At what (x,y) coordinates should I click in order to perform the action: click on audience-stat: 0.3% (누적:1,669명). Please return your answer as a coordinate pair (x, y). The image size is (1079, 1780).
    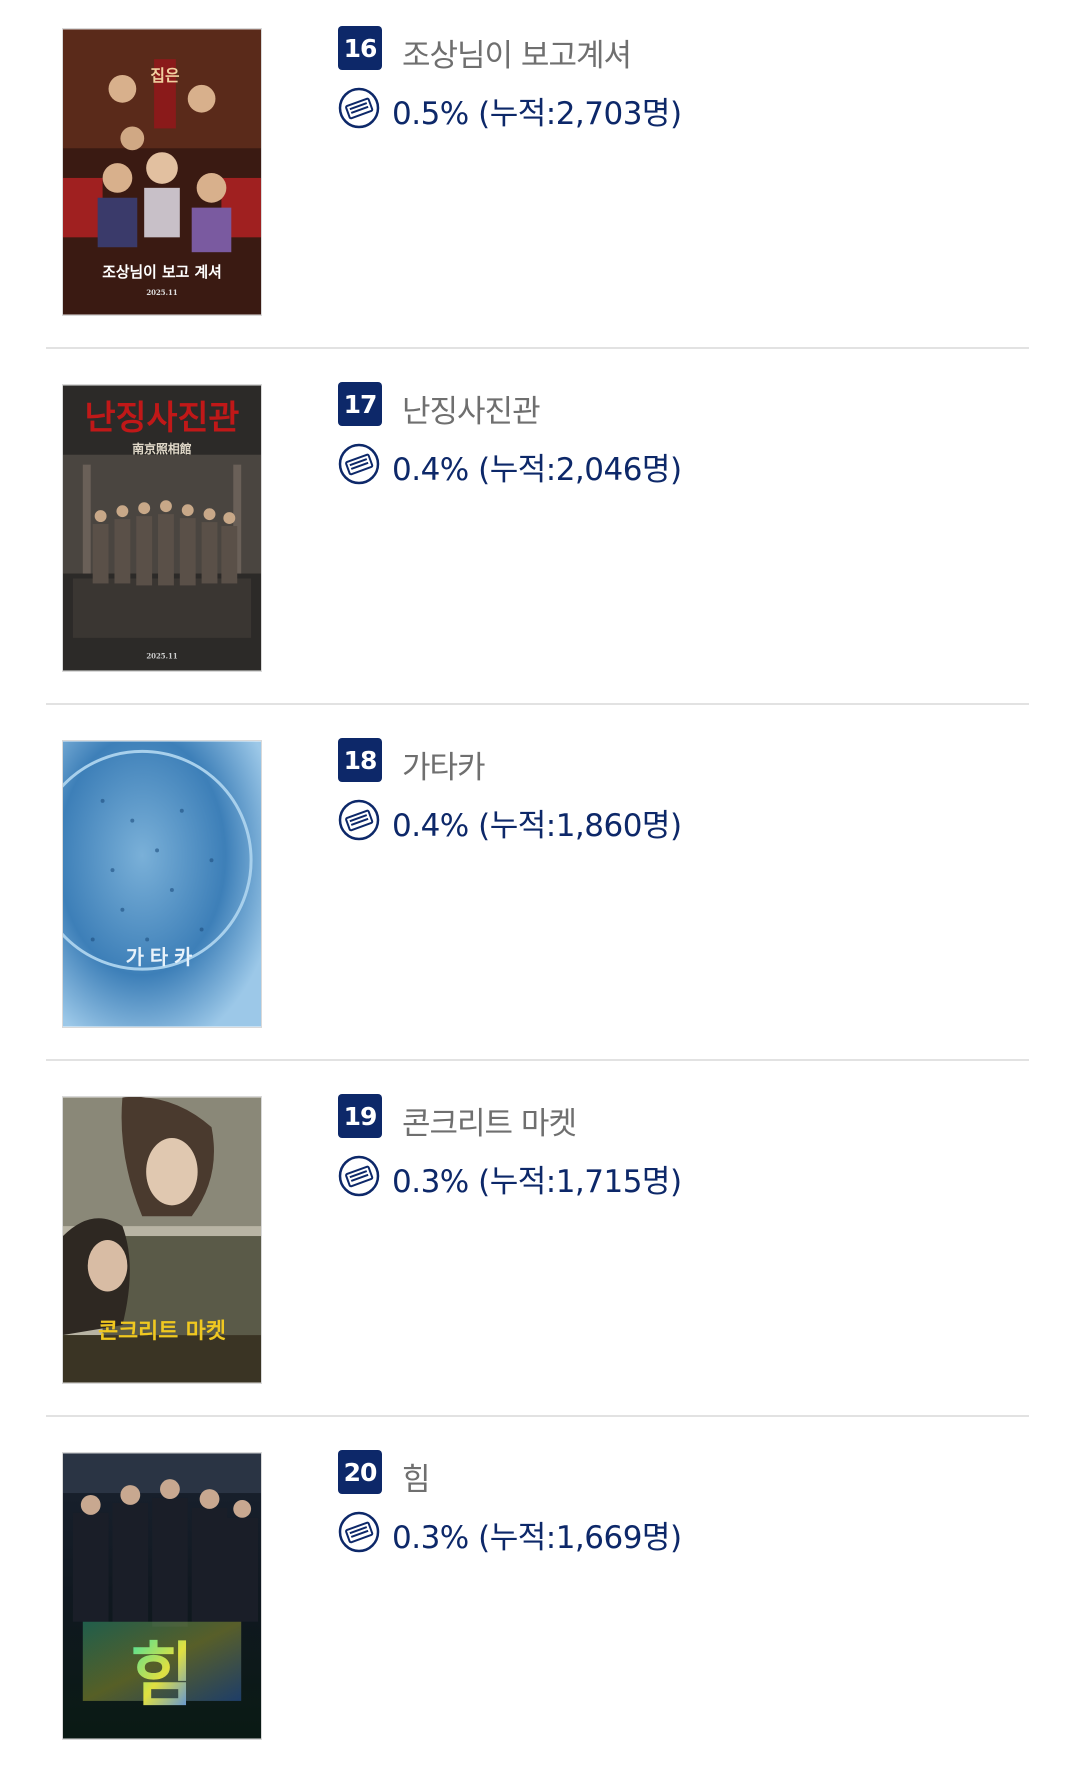
    Looking at the image, I should click on (537, 1538).